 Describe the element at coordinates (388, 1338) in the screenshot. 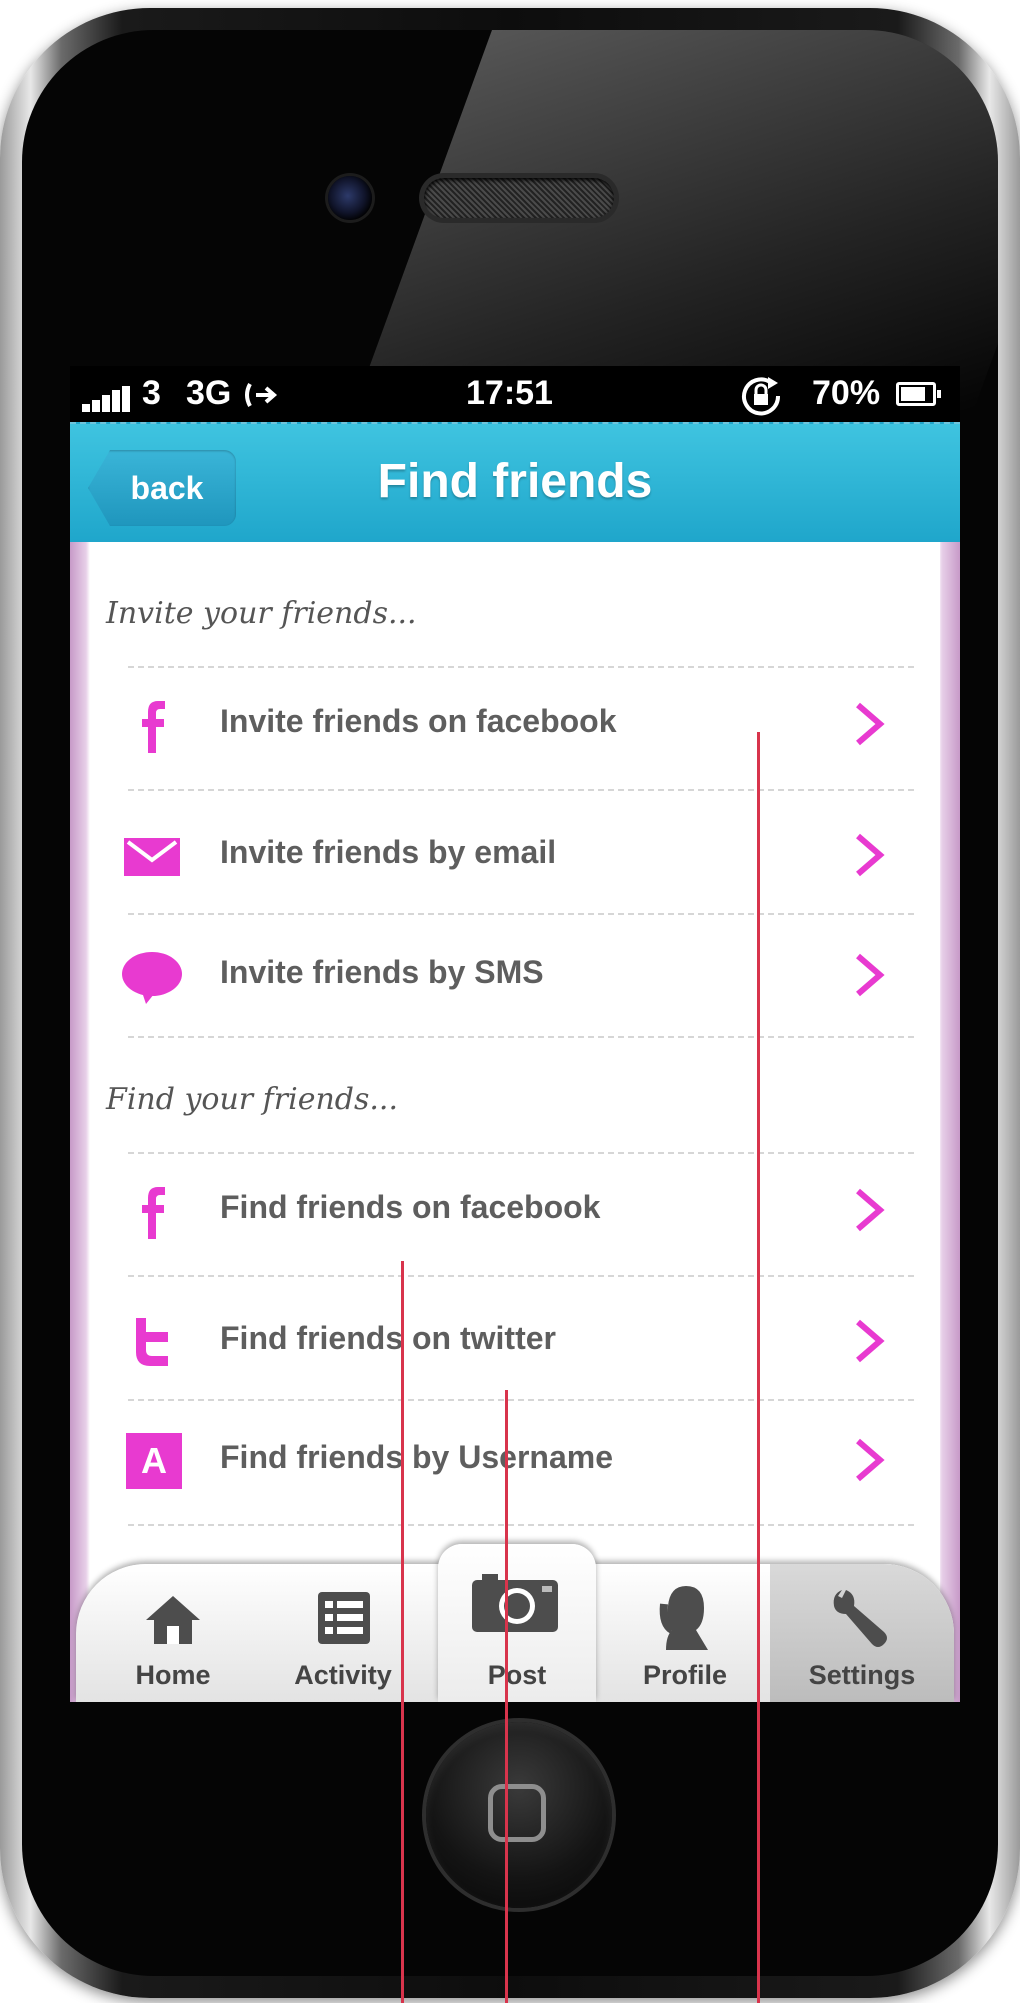

I see `list-item-label: Find friends on twitter` at that location.